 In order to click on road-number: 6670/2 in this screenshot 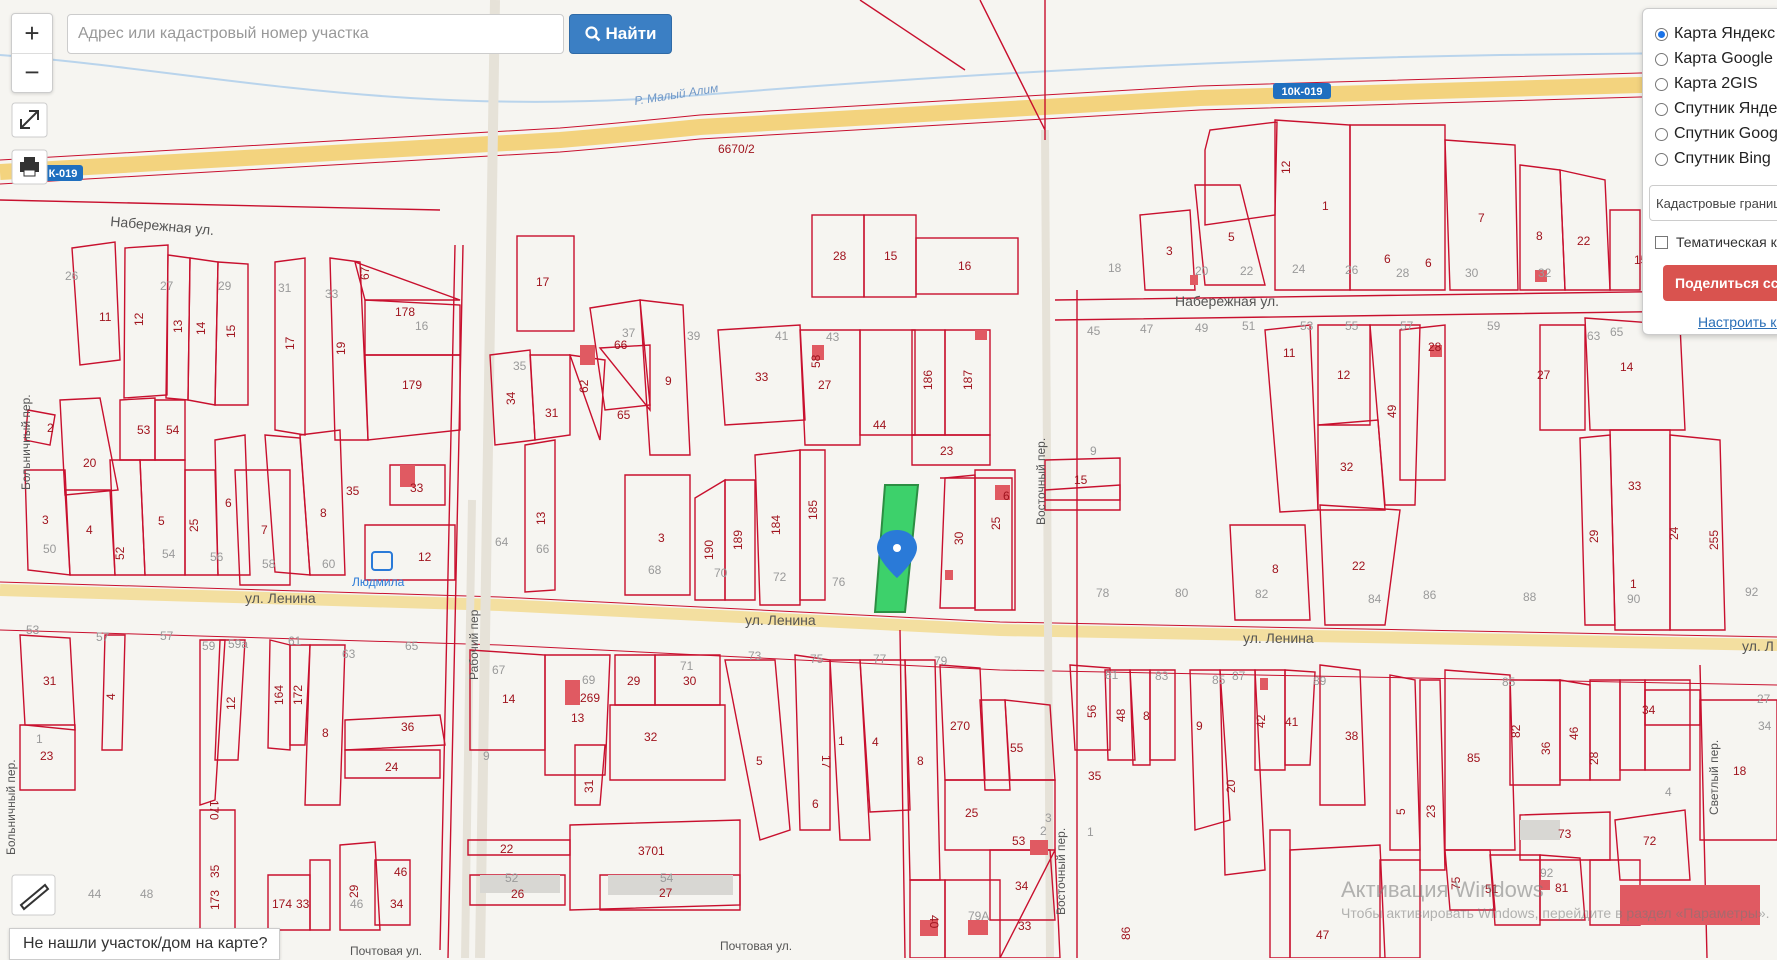, I will do `click(736, 149)`.